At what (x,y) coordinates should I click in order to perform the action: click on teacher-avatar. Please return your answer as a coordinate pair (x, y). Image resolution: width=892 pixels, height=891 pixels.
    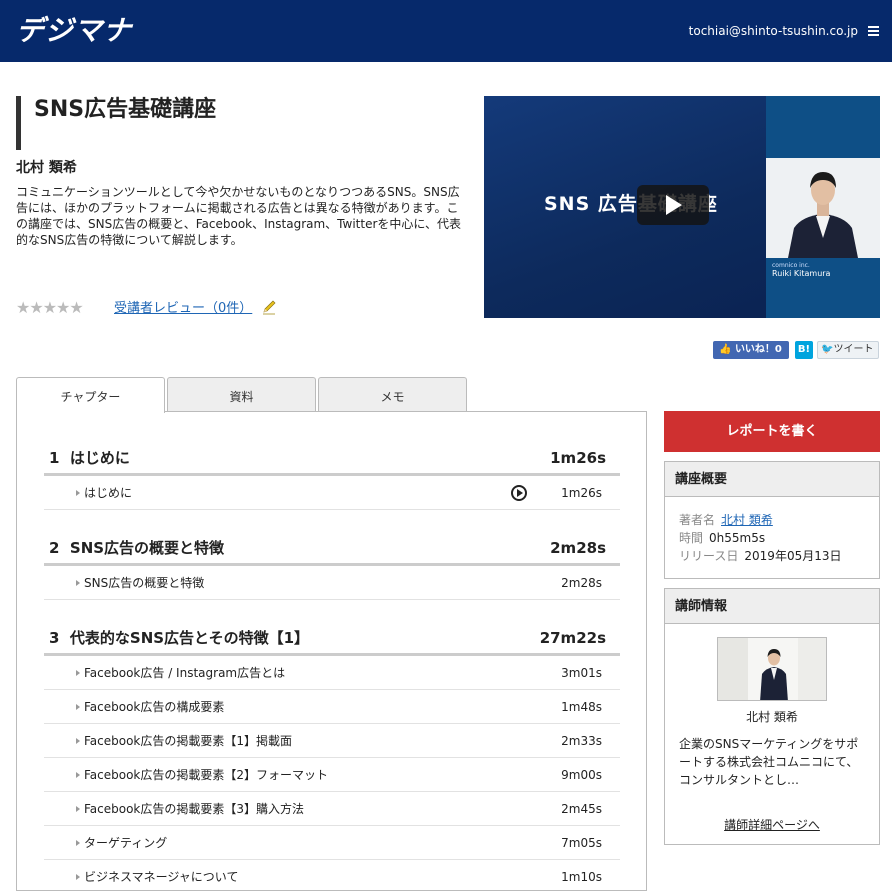
    Looking at the image, I should click on (772, 669).